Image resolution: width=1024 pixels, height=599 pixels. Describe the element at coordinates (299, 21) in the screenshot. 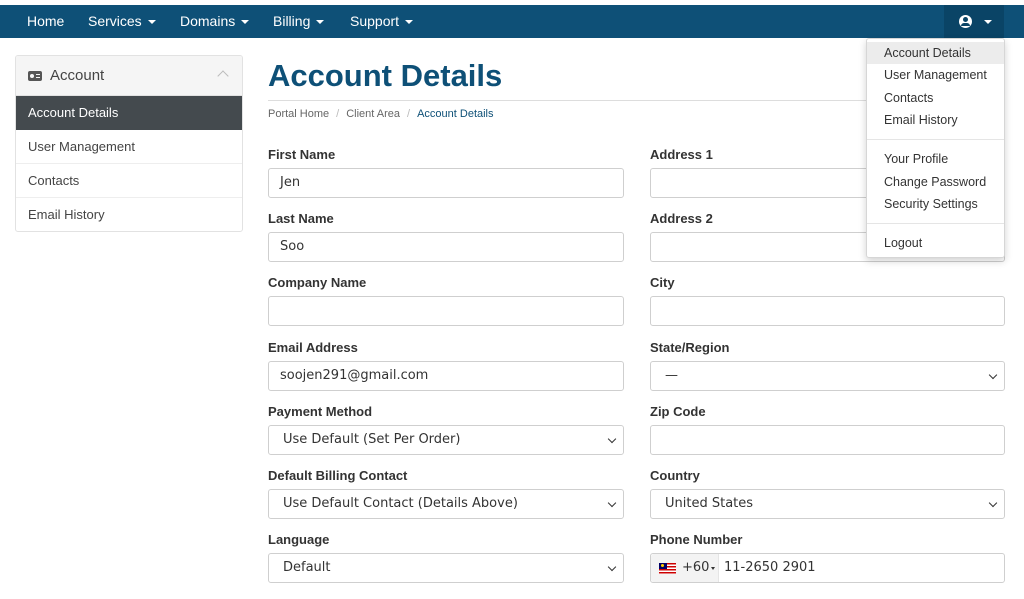

I see `nav-billing: Billing` at that location.